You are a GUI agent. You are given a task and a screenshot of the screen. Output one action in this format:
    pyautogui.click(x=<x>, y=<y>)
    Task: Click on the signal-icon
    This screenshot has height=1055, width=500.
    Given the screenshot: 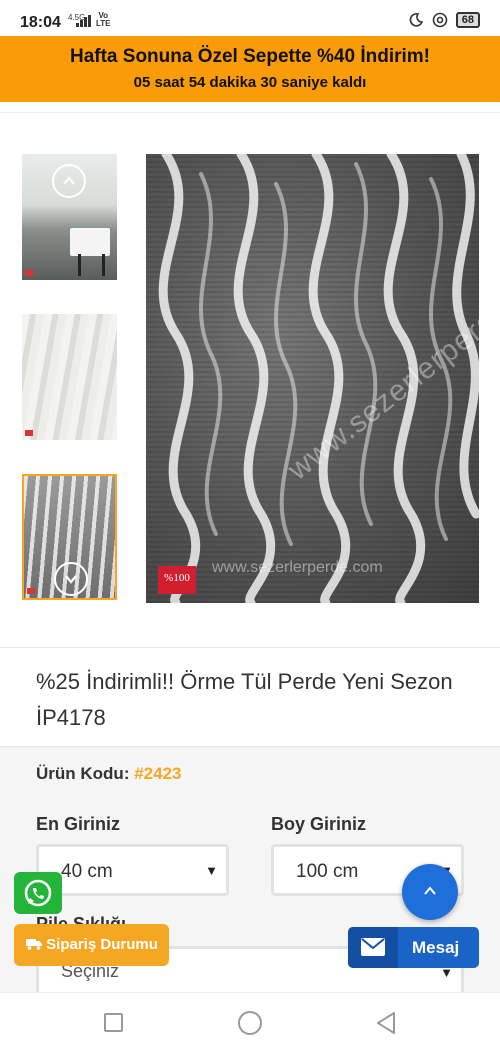 What is the action you would take?
    pyautogui.click(x=83, y=21)
    